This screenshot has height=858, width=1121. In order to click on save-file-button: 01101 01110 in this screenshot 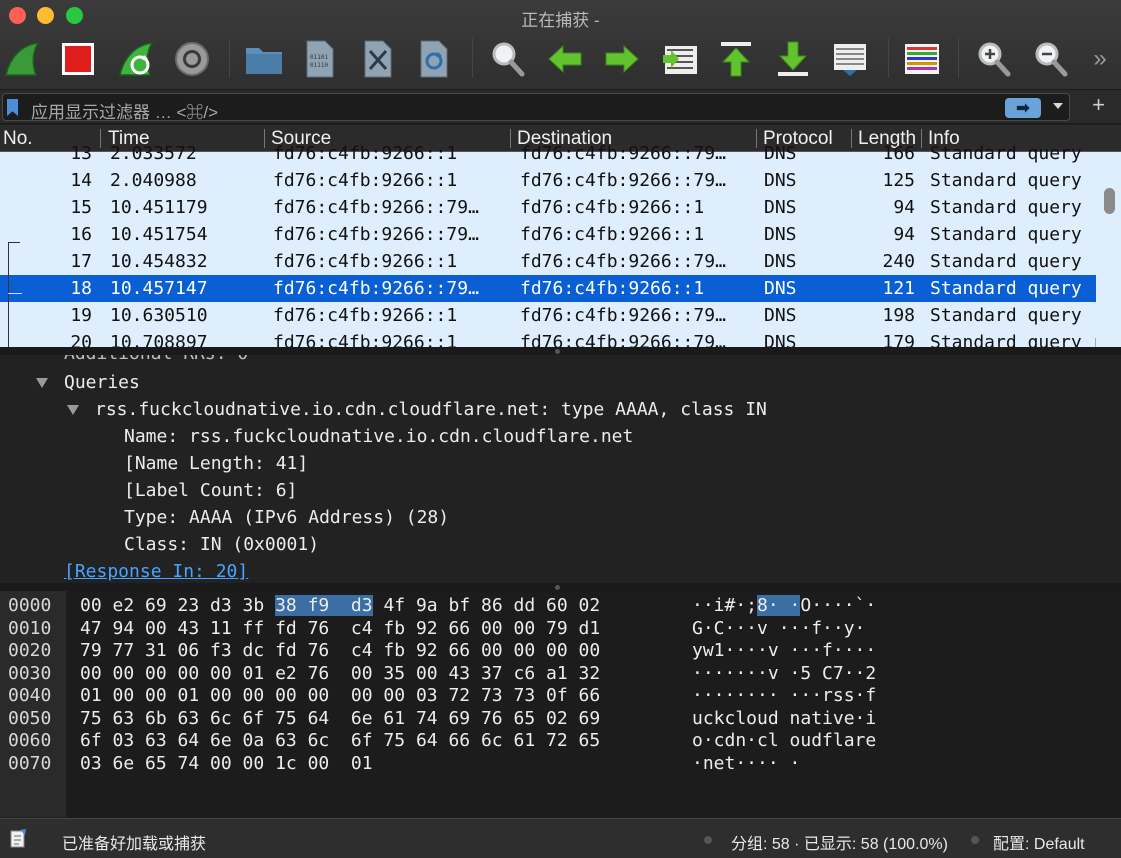, I will do `click(320, 59)`.